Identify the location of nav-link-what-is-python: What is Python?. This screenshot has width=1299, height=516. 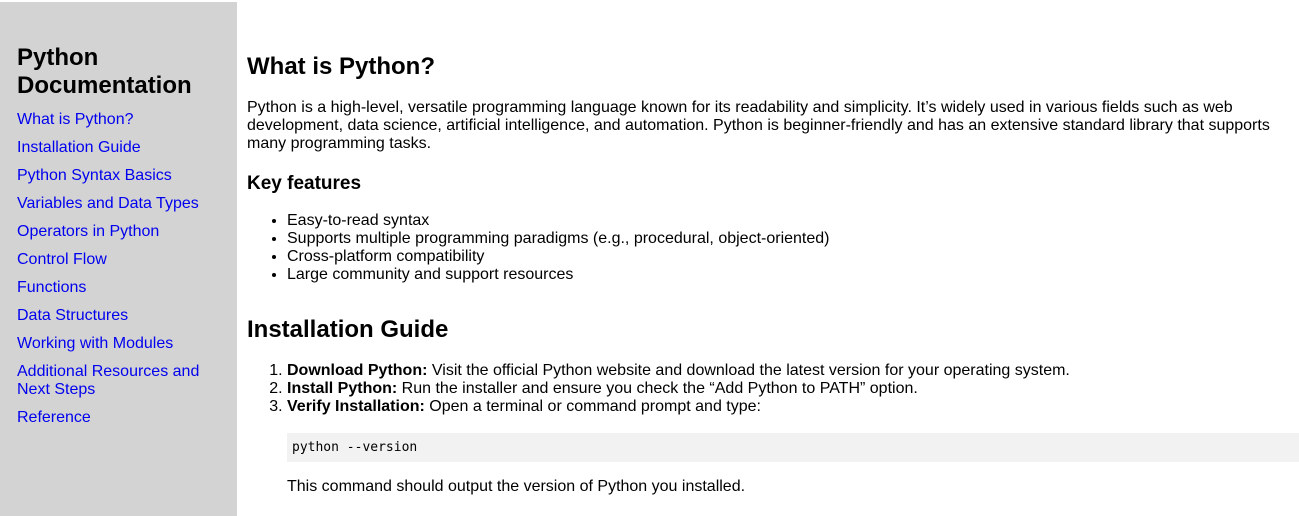
(75, 119).